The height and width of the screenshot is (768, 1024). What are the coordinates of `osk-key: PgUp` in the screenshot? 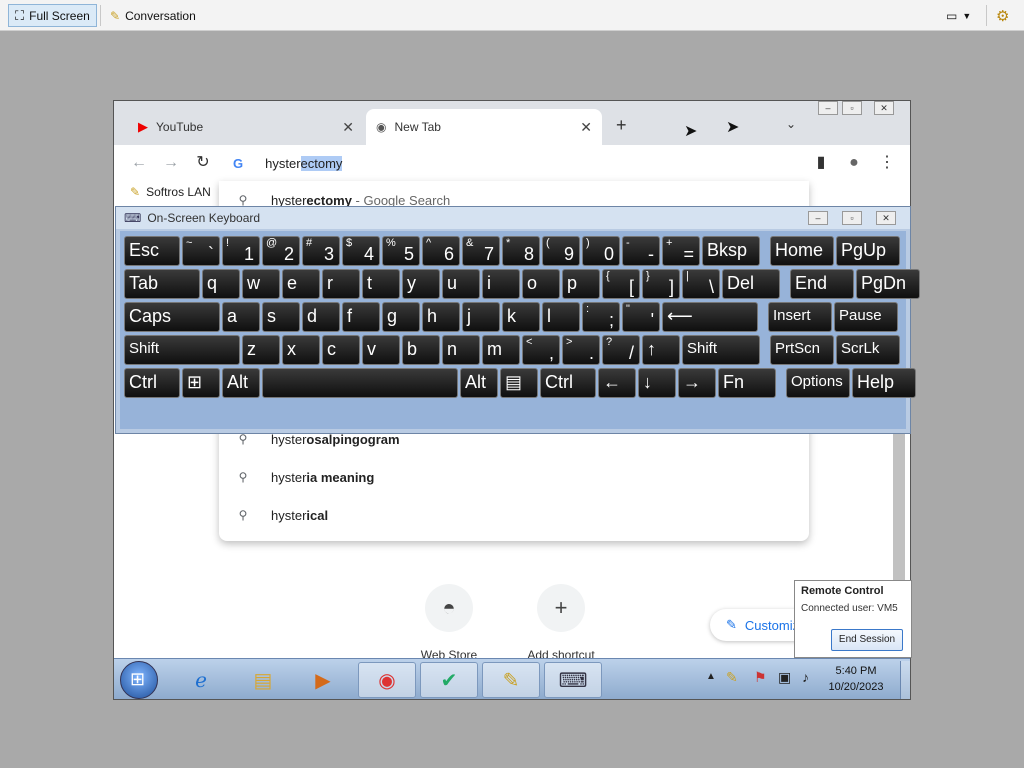 It's located at (868, 251).